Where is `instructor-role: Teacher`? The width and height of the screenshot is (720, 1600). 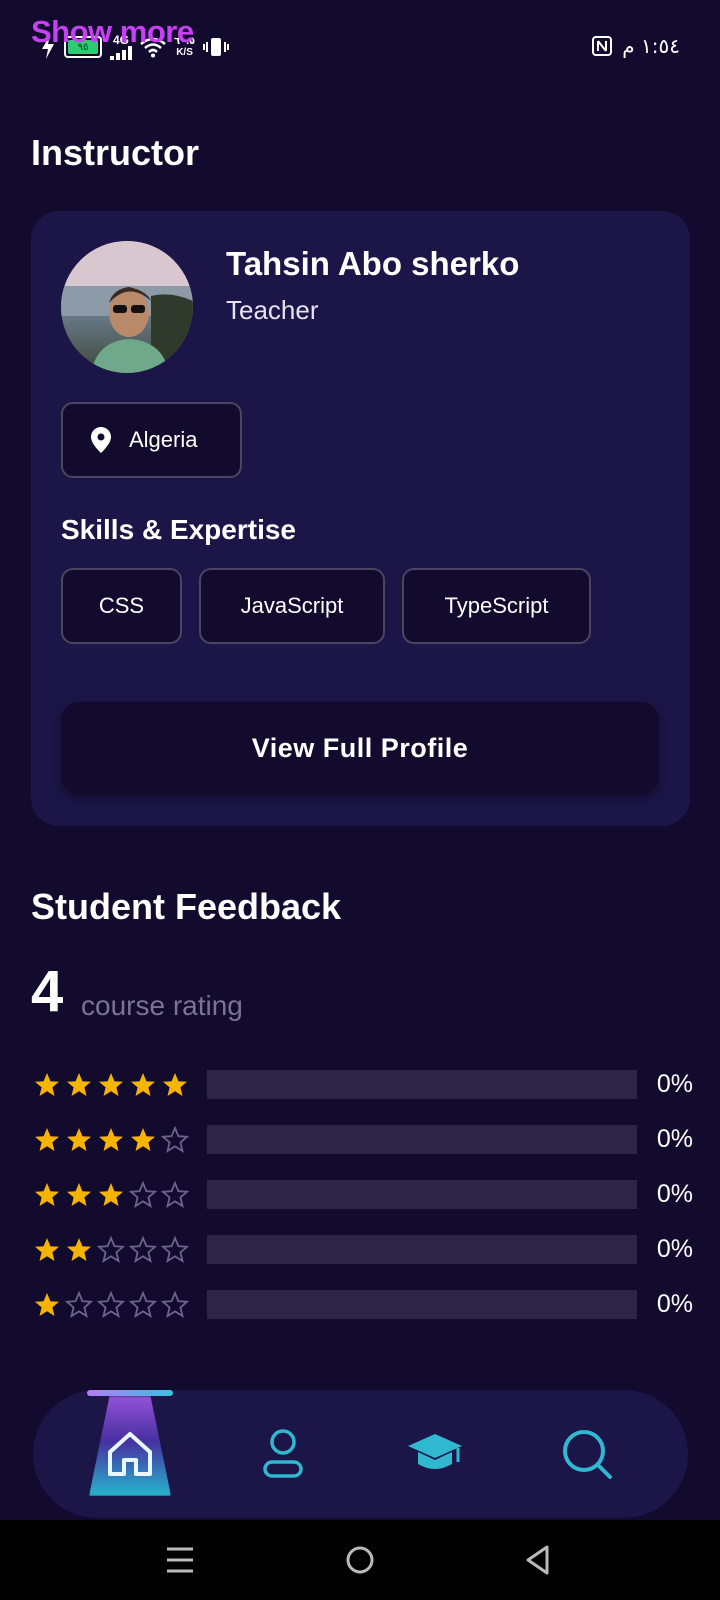
instructor-role: Teacher is located at coordinates (272, 310).